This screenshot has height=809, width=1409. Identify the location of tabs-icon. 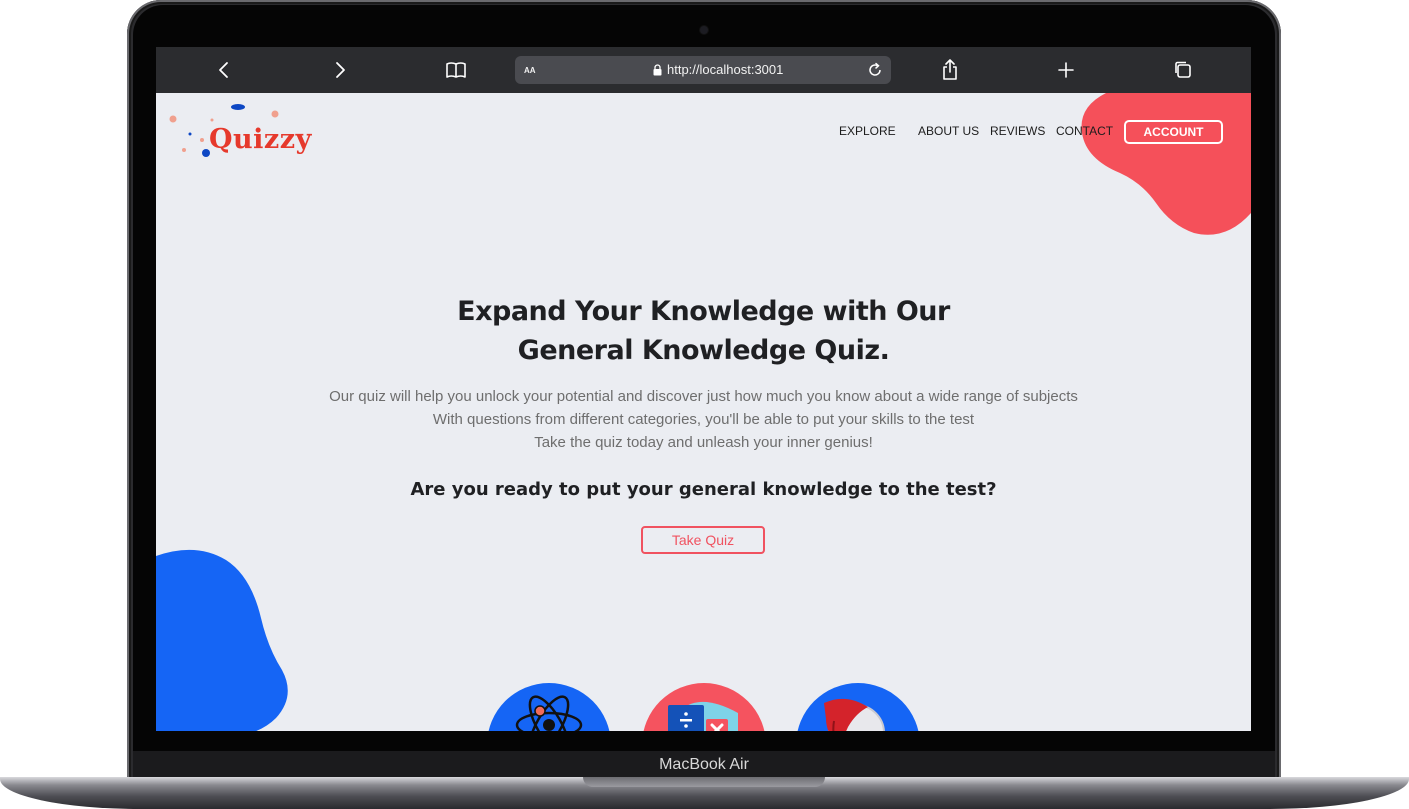
(1183, 69).